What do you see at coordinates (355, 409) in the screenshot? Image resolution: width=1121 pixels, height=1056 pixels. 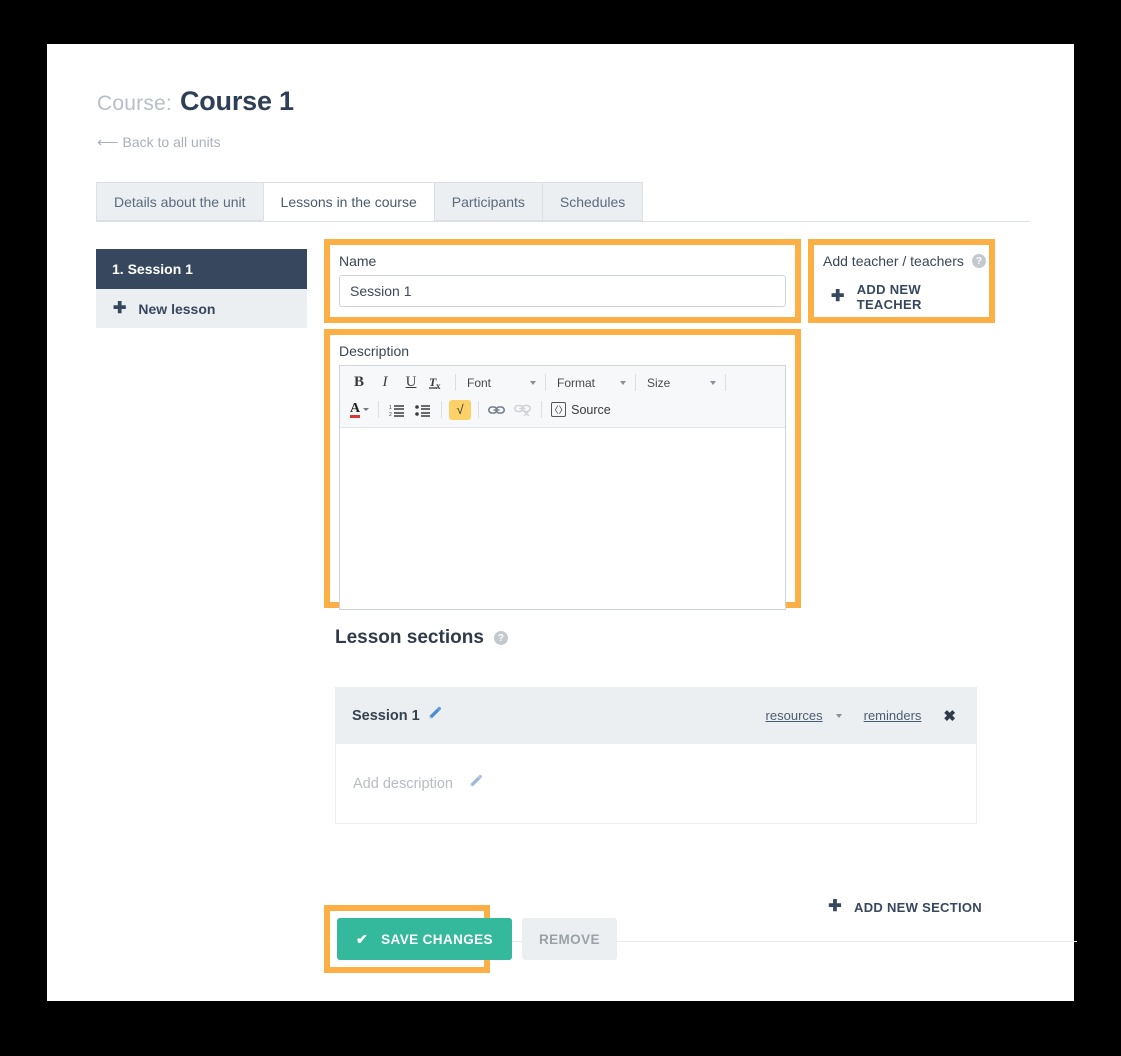 I see `text-color-letter: A` at bounding box center [355, 409].